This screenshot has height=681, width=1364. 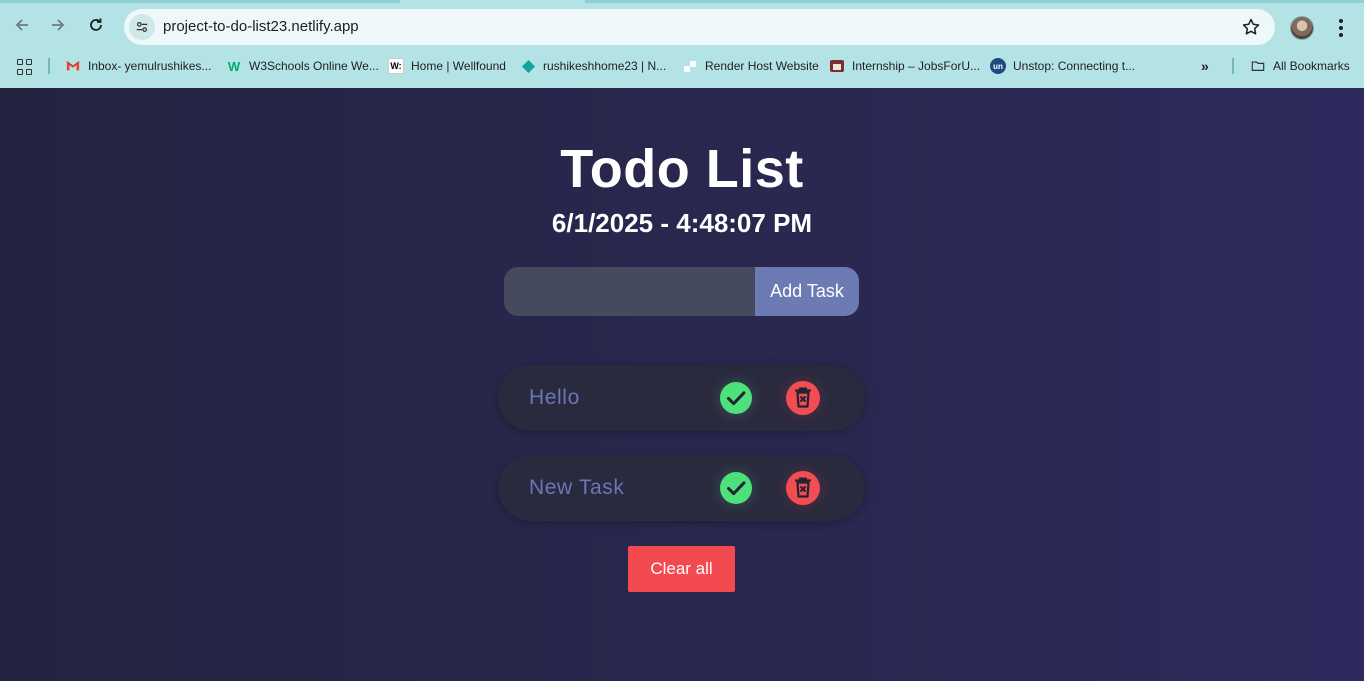 I want to click on back-arrow-icon, so click(x=21, y=25).